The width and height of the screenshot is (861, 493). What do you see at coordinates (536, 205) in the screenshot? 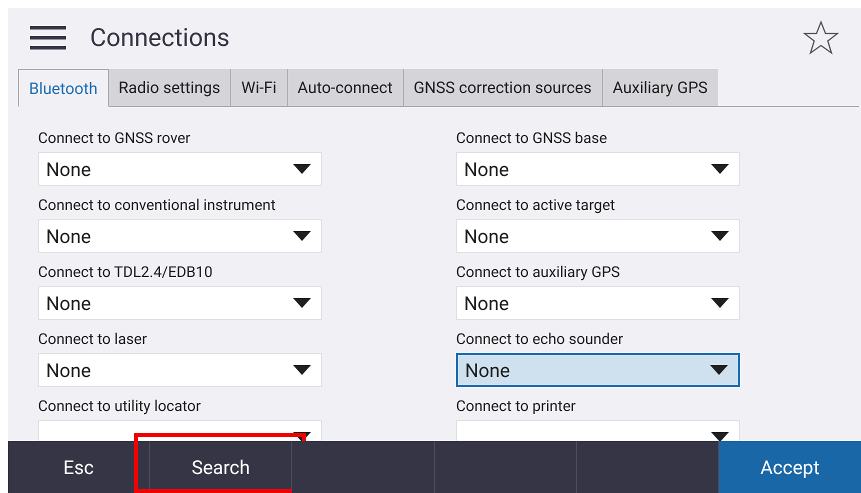
I see `field-label: Connect to active target` at bounding box center [536, 205].